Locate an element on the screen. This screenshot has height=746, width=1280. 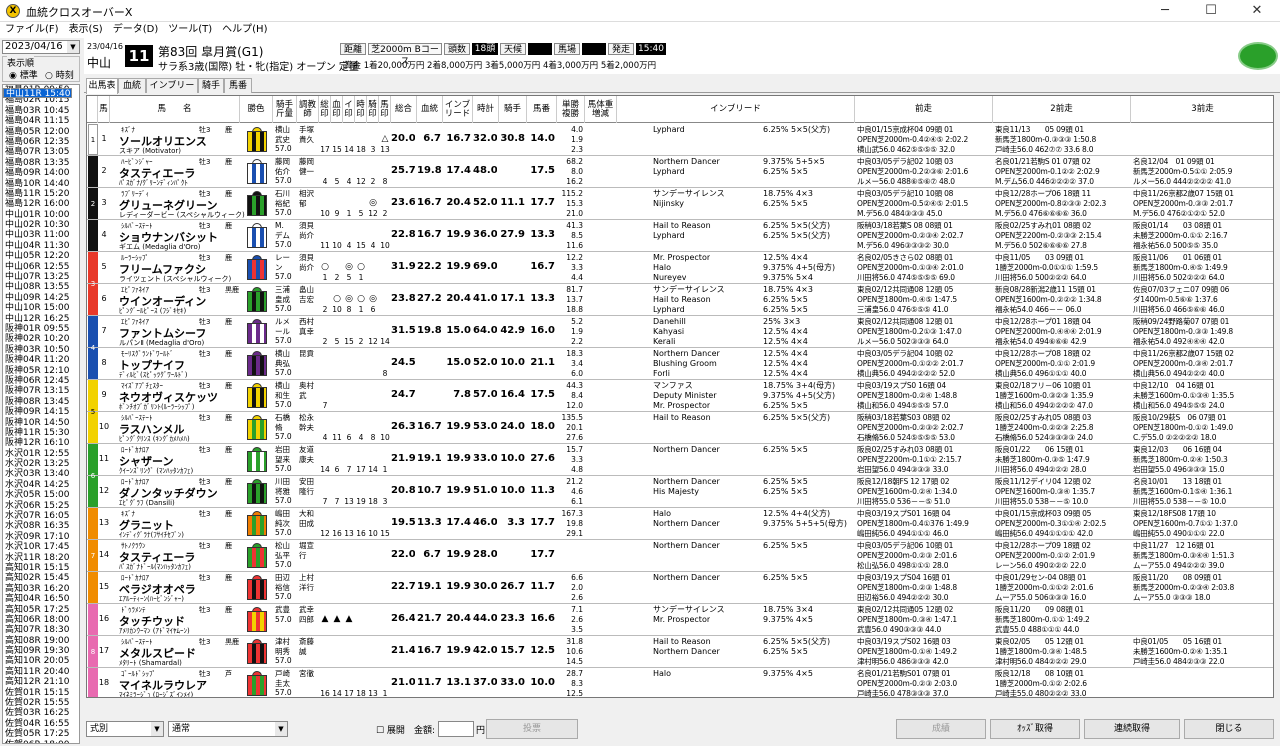
race-list-item: 佐賀05R 17:25 is located at coordinates (41, 734).